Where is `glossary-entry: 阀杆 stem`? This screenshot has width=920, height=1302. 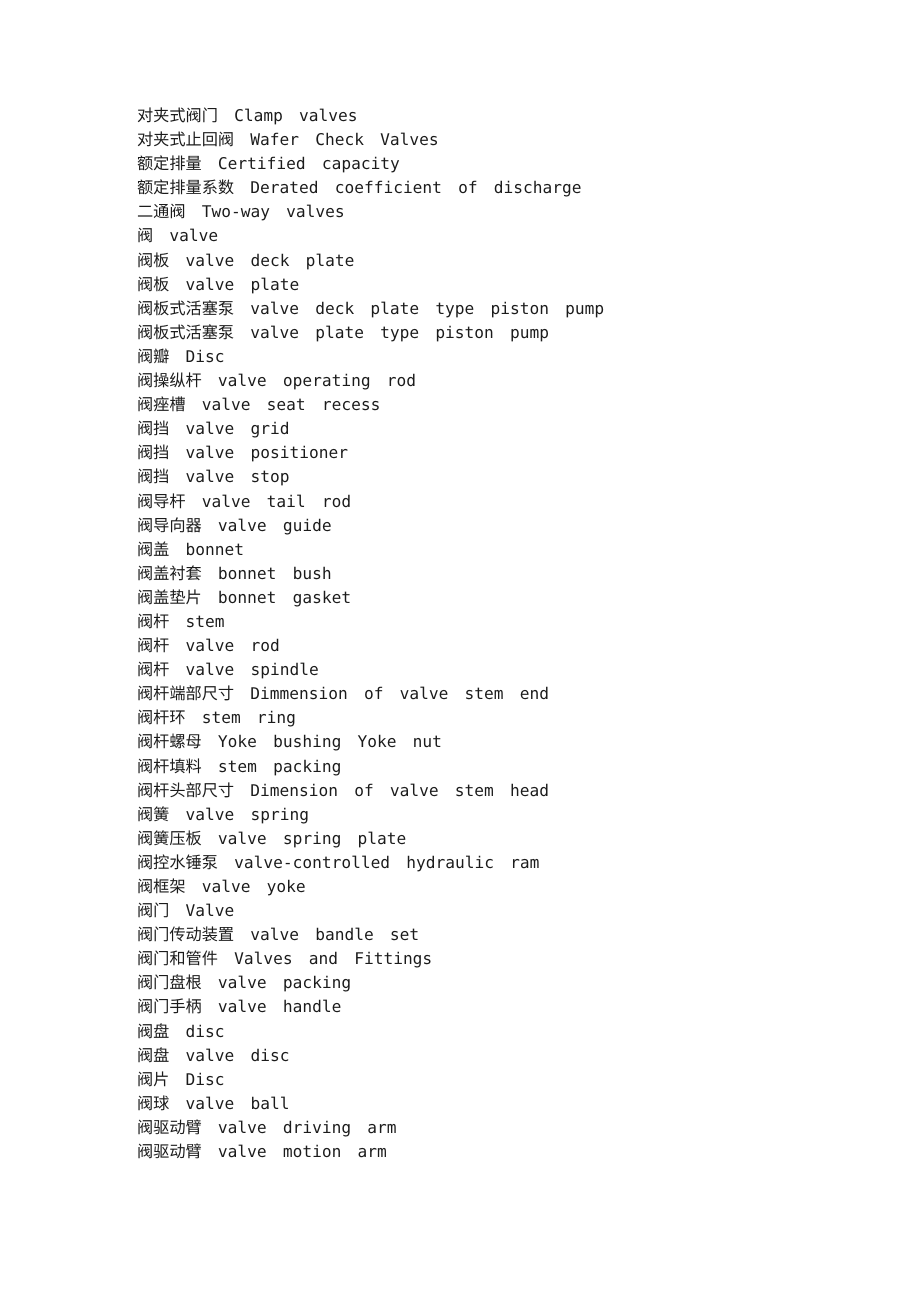
glossary-entry: 阀杆 stem is located at coordinates (181, 621).